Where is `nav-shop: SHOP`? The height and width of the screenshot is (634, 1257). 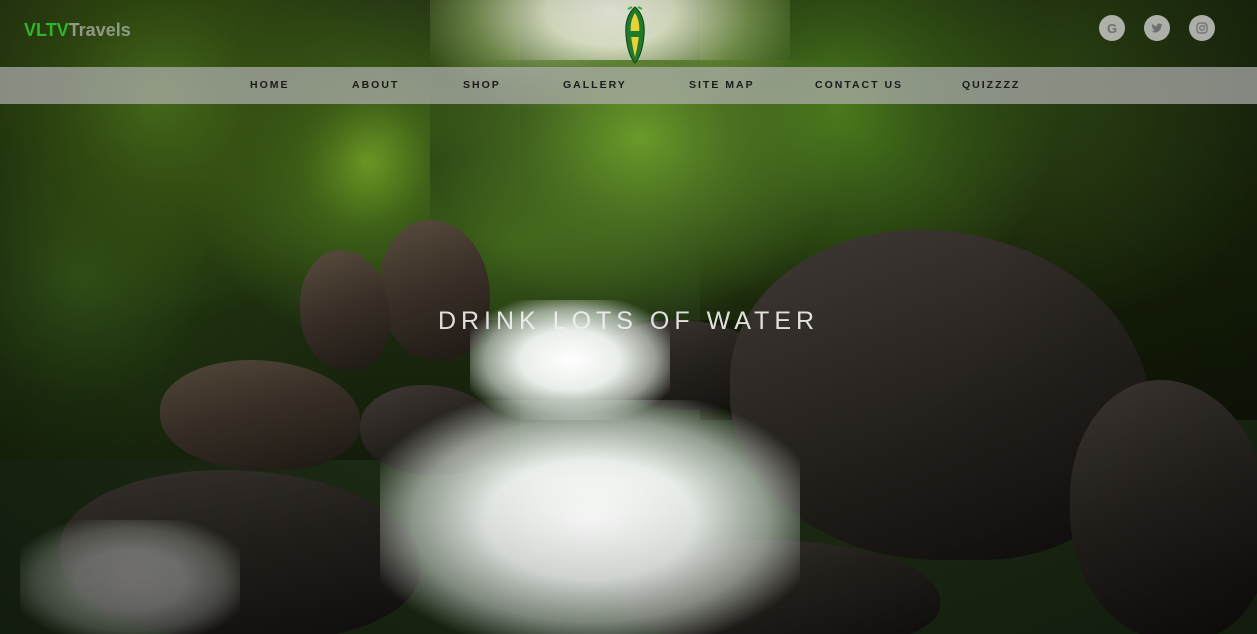
nav-shop: SHOP is located at coordinates (482, 85).